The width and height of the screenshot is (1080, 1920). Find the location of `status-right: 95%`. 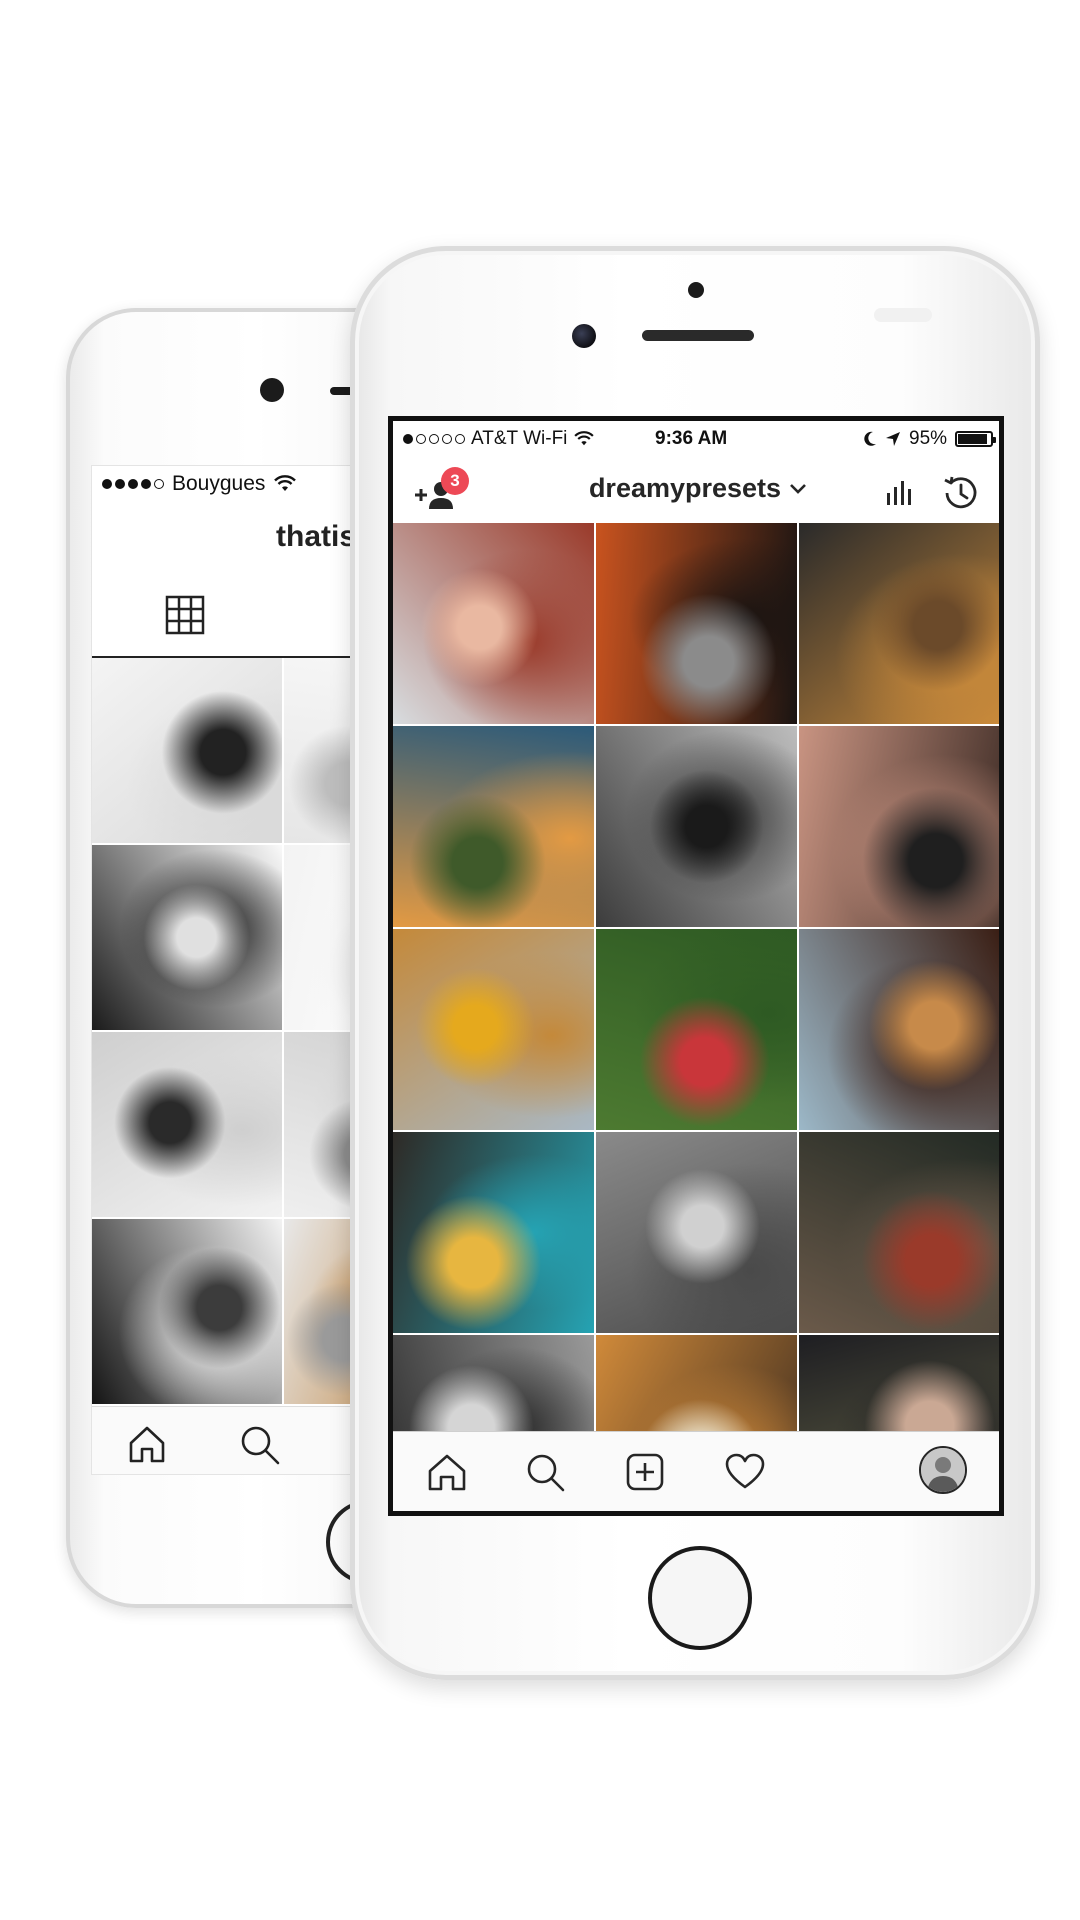

status-right: 95% is located at coordinates (930, 439).